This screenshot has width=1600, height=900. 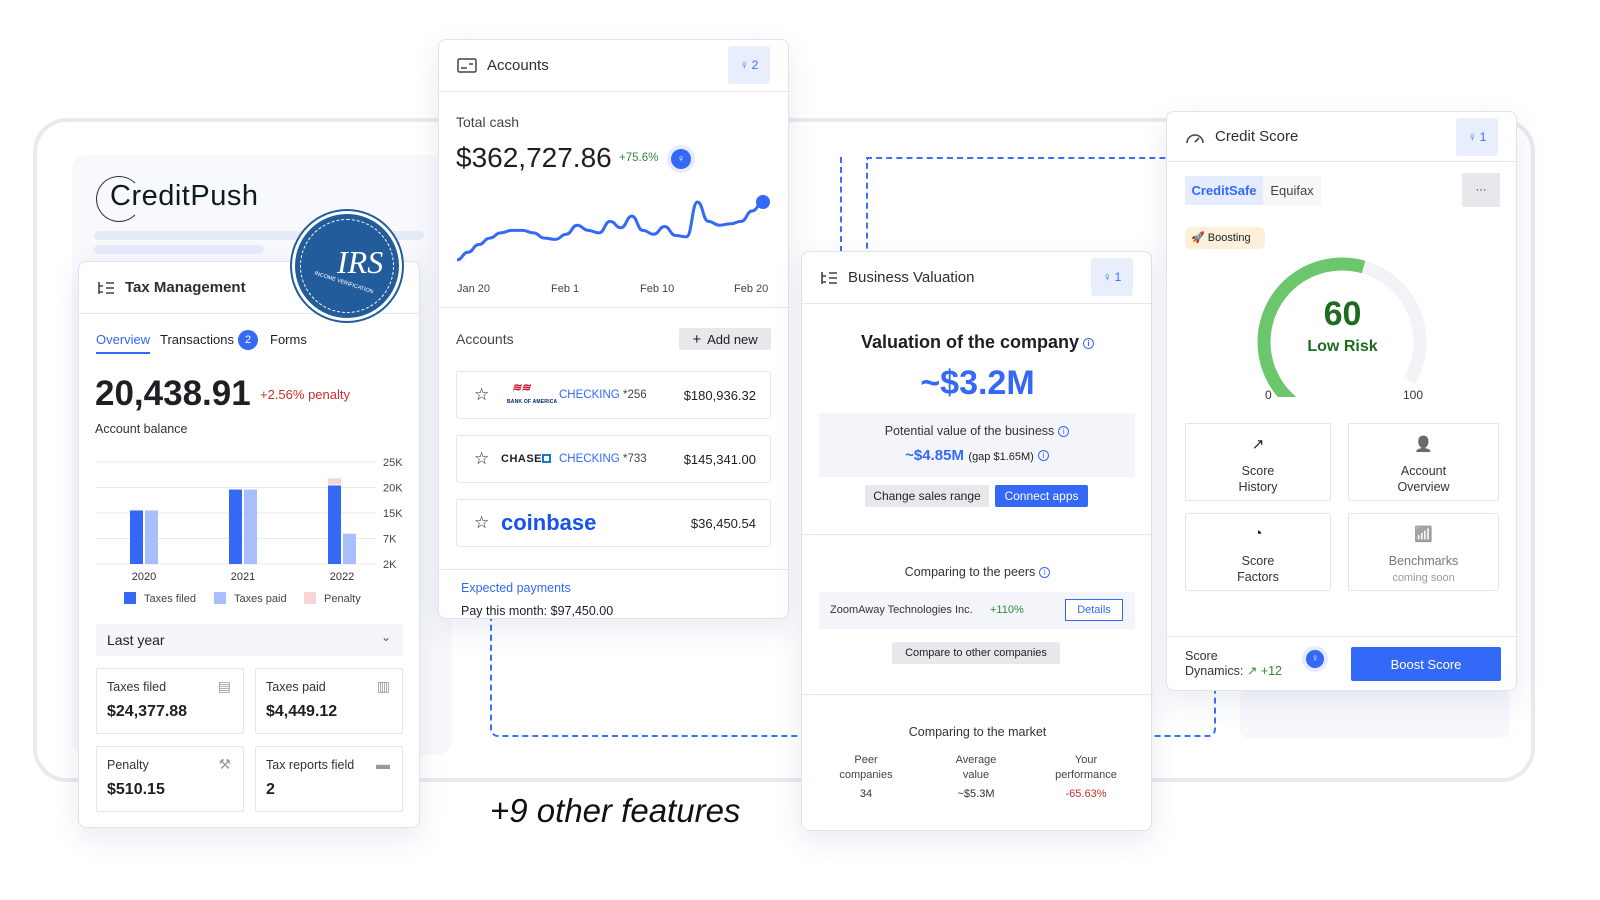 I want to click on account-type: CHECKING, so click(x=589, y=459).